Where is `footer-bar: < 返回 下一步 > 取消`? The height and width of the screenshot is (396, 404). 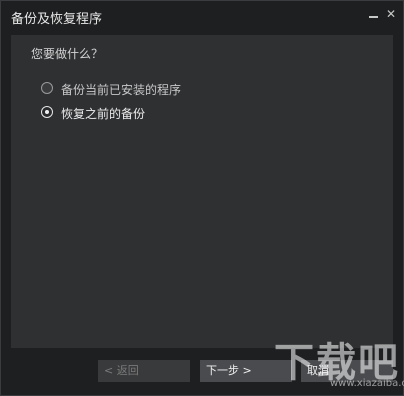 footer-bar: < 返回 下一步 > 取消 is located at coordinates (202, 371).